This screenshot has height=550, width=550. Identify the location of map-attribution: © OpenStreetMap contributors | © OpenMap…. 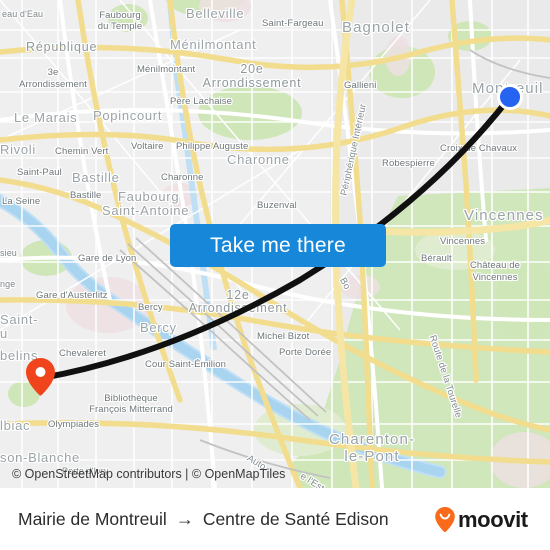
(275, 474).